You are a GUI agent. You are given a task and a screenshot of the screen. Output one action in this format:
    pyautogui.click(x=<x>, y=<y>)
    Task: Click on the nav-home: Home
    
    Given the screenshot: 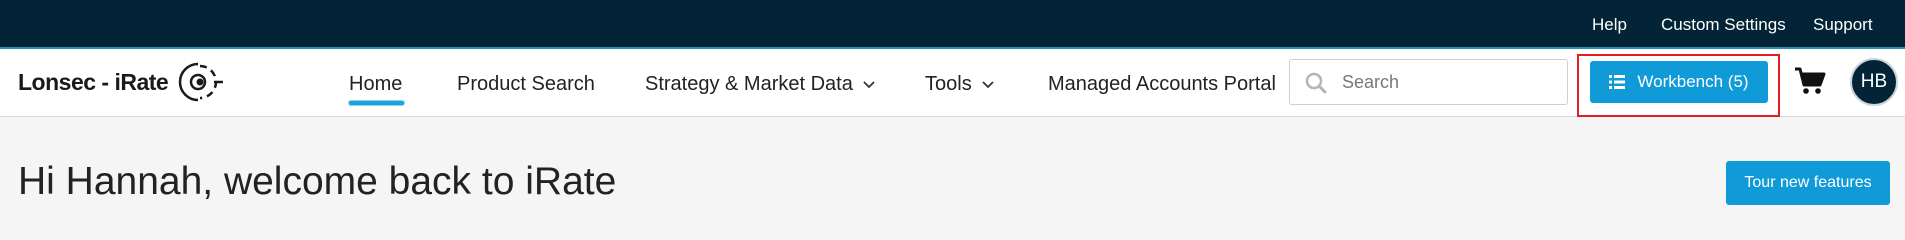 What is the action you would take?
    pyautogui.click(x=375, y=84)
    